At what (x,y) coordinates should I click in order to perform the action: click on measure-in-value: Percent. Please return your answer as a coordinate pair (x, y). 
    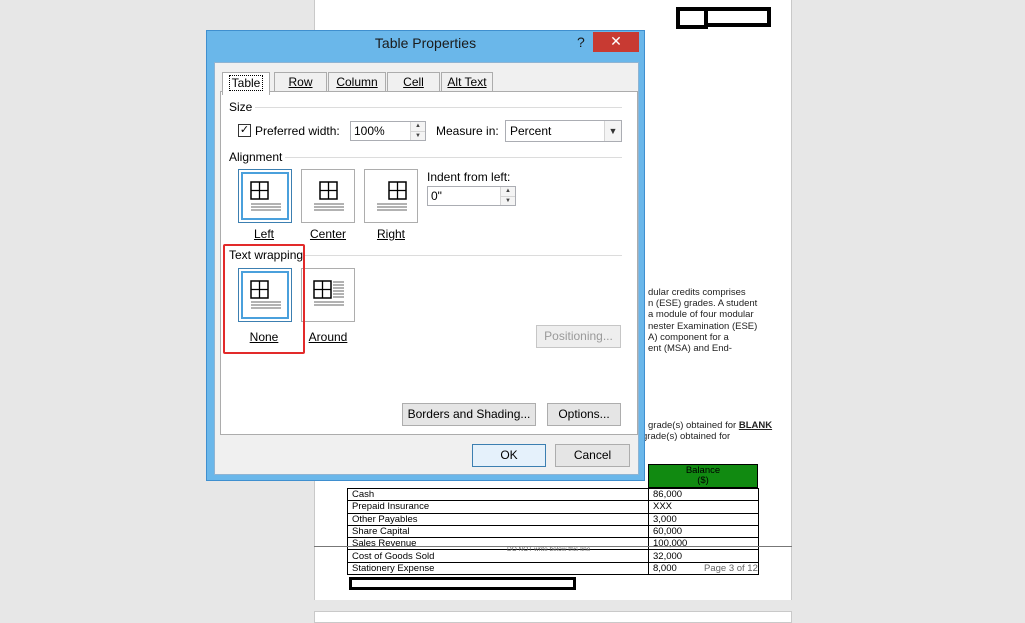
    Looking at the image, I should click on (531, 131).